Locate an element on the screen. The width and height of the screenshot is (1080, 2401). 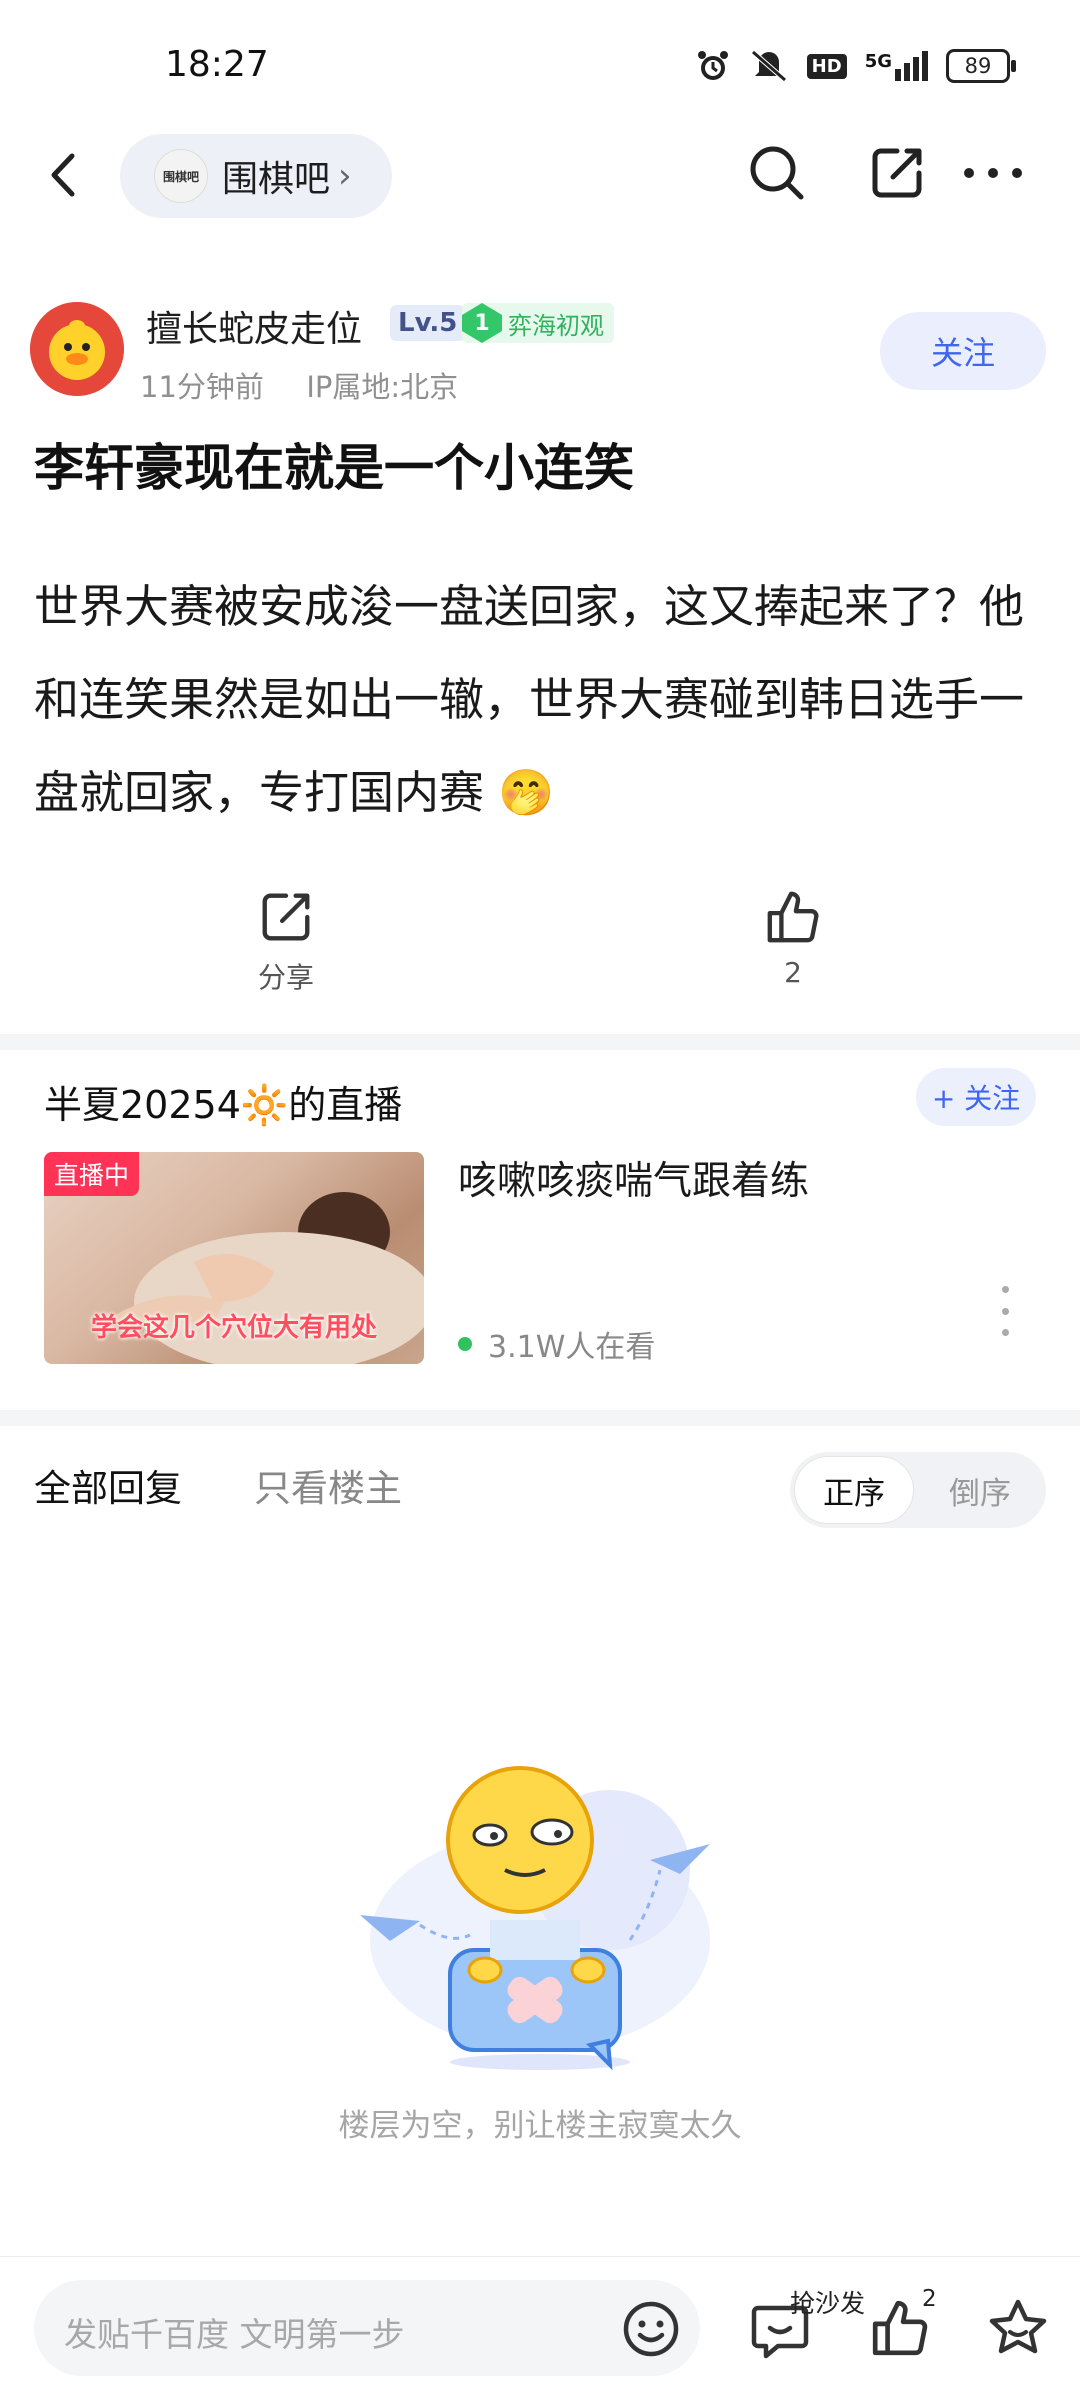
avatar is located at coordinates (77, 349).